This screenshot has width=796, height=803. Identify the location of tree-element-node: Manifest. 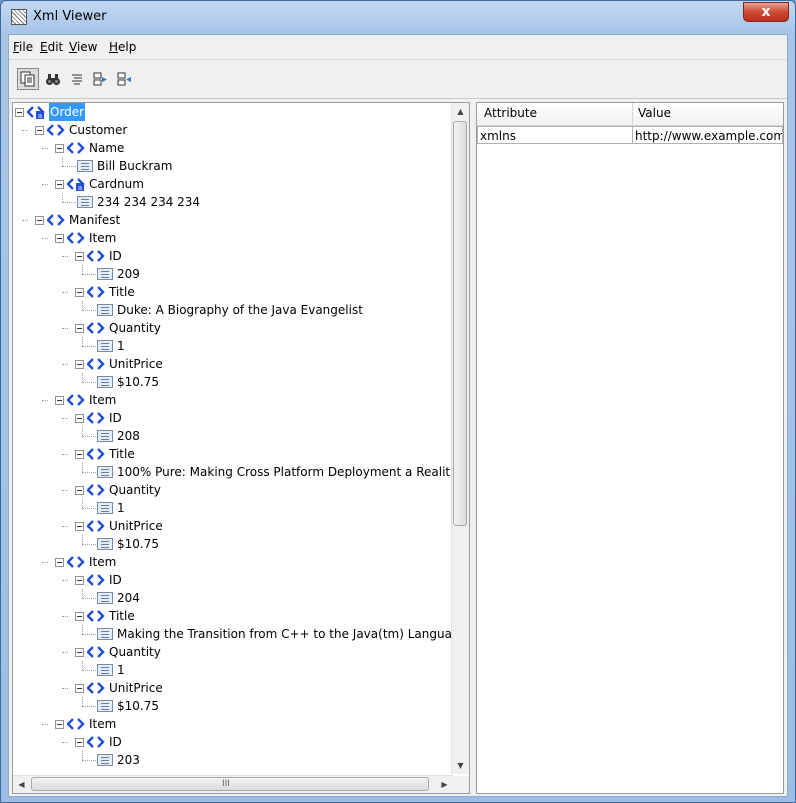
(233, 220).